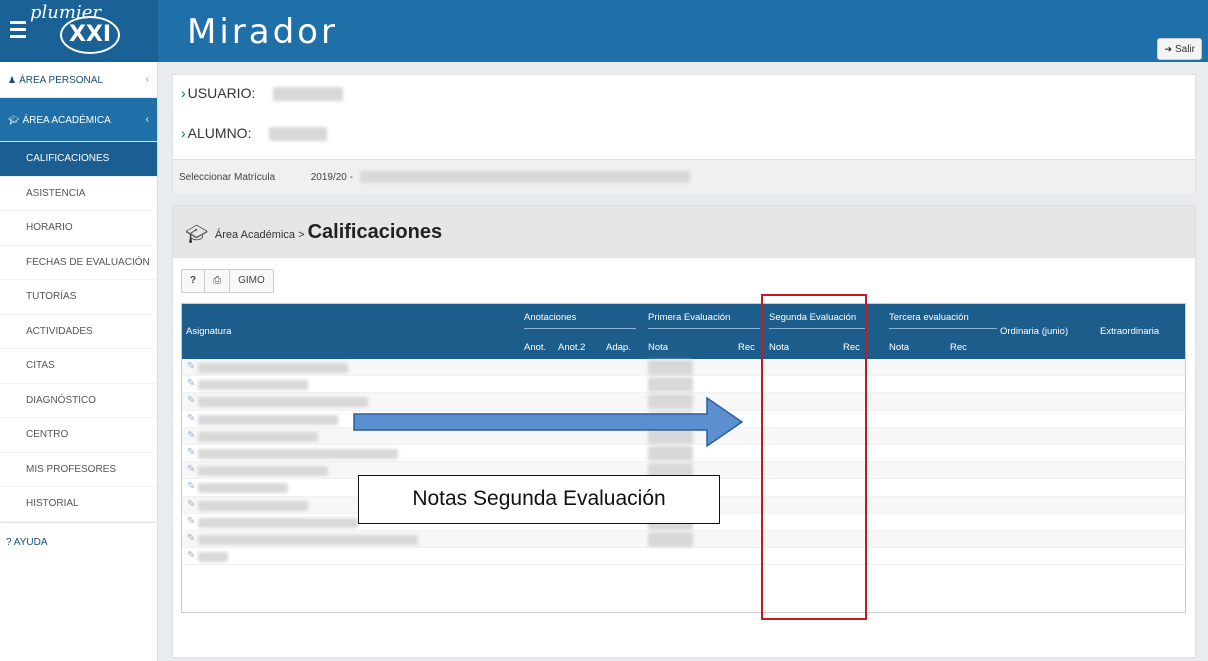 The image size is (1208, 661). I want to click on print-icon: ⎙, so click(217, 280).